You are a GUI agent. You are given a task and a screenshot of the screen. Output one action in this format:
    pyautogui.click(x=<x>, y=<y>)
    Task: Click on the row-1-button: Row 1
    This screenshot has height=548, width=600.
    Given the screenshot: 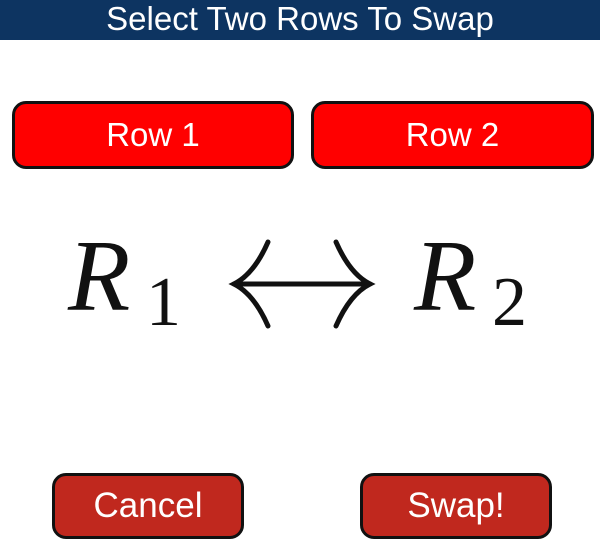 What is the action you would take?
    pyautogui.click(x=153, y=135)
    